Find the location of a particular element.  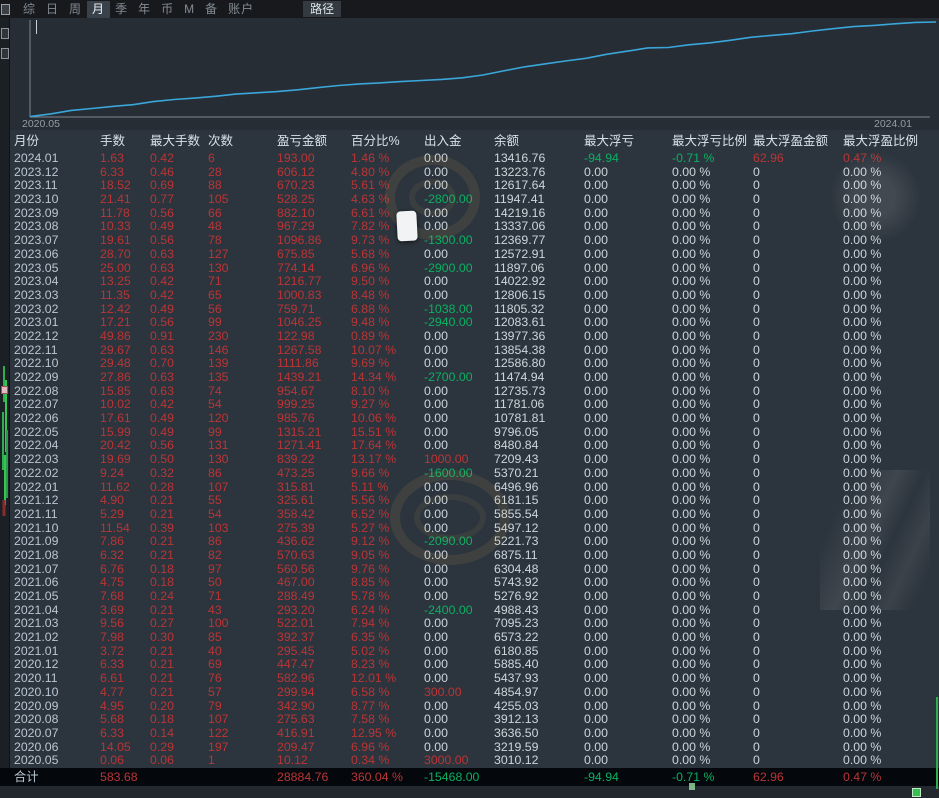

menu-item-0: 综 is located at coordinates (29, 9).